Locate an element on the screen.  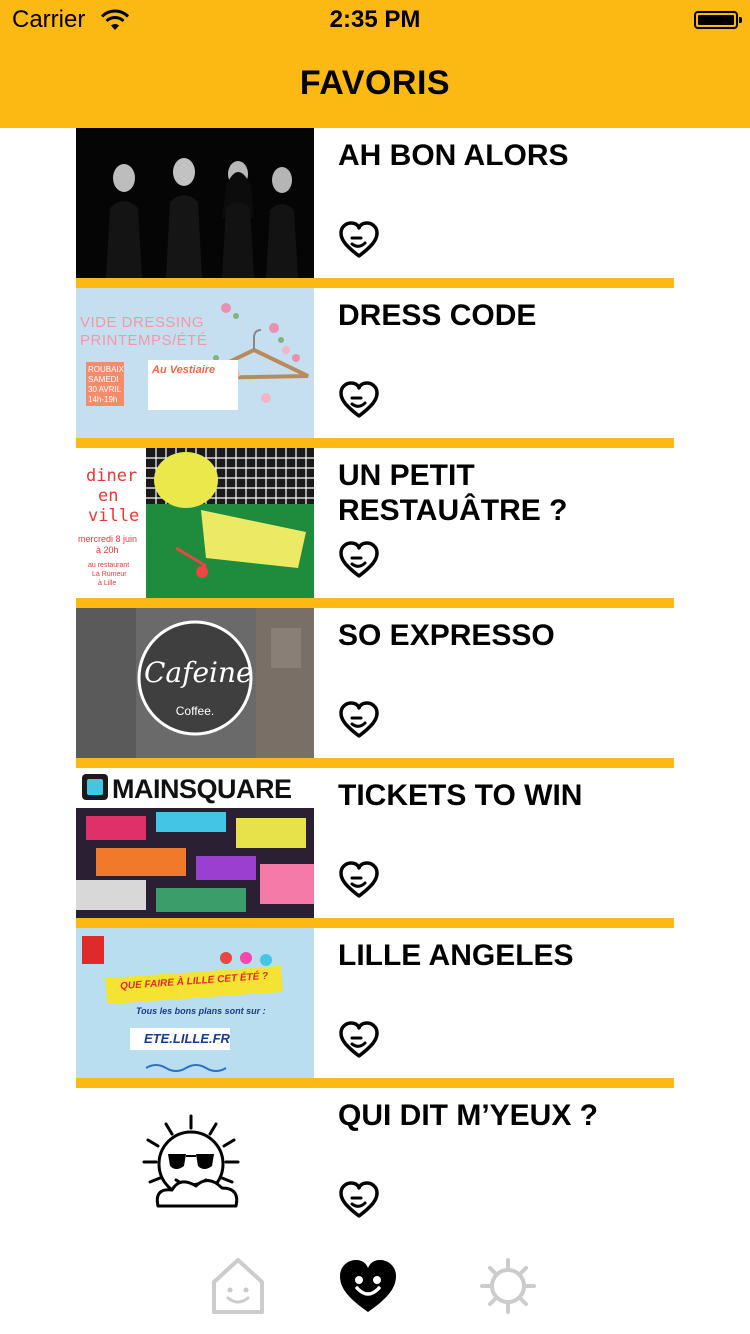
poster-line2: Tous les bons plans sont sur : is located at coordinates (201, 1011).